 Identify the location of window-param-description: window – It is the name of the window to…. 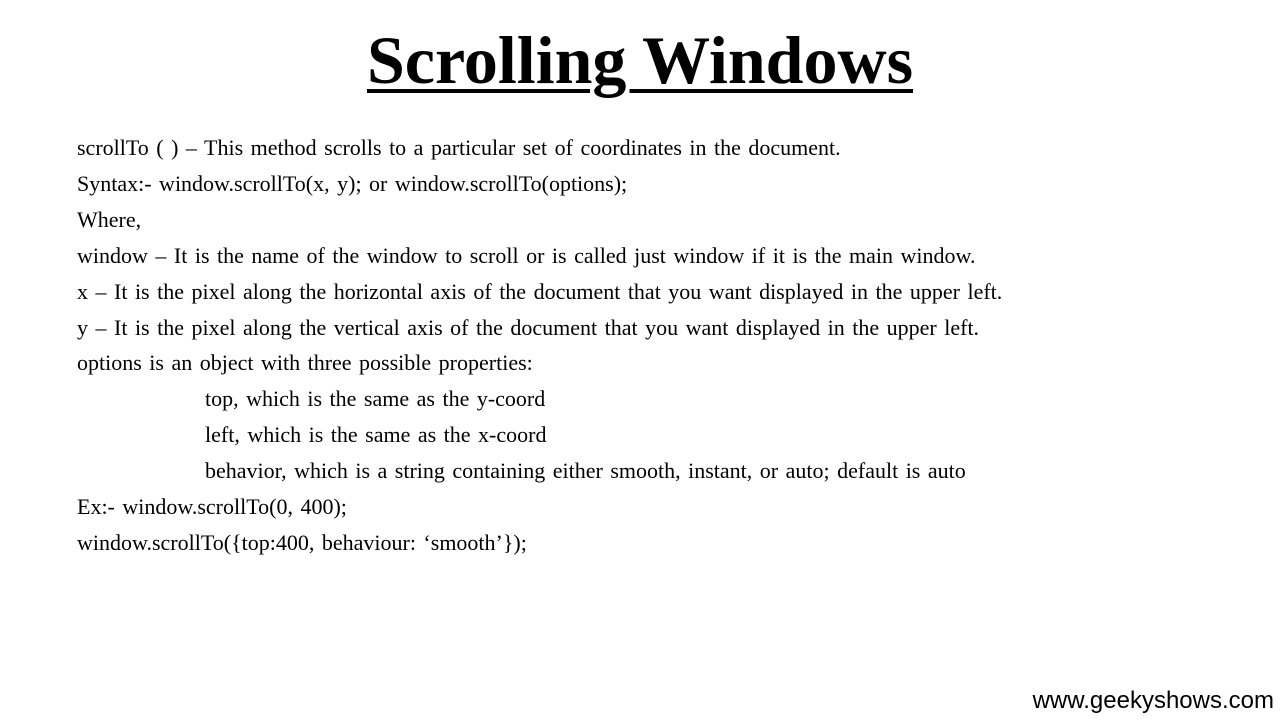
(526, 255).